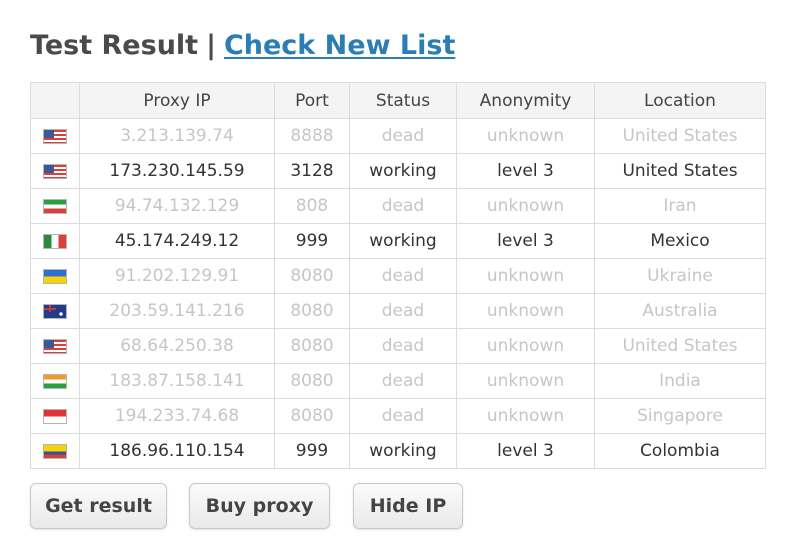 This screenshot has height=545, width=788. Describe the element at coordinates (177, 136) in the screenshot. I see `proxy-ip-cell: 3.213.139.74` at that location.